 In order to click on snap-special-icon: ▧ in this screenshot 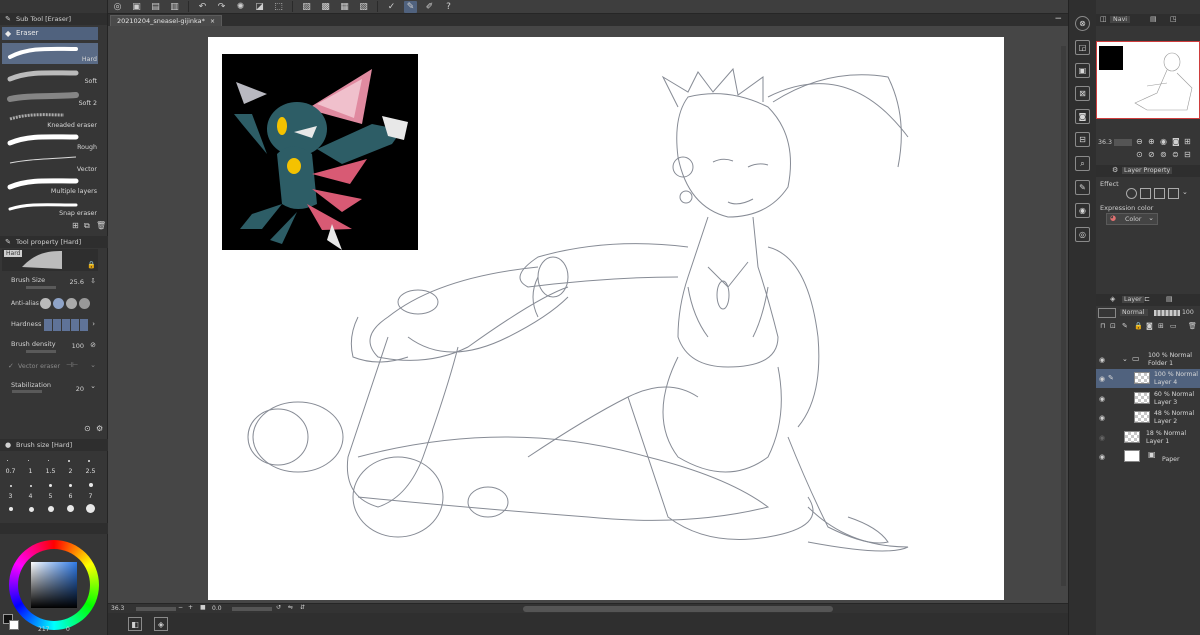, I will do `click(363, 7)`.